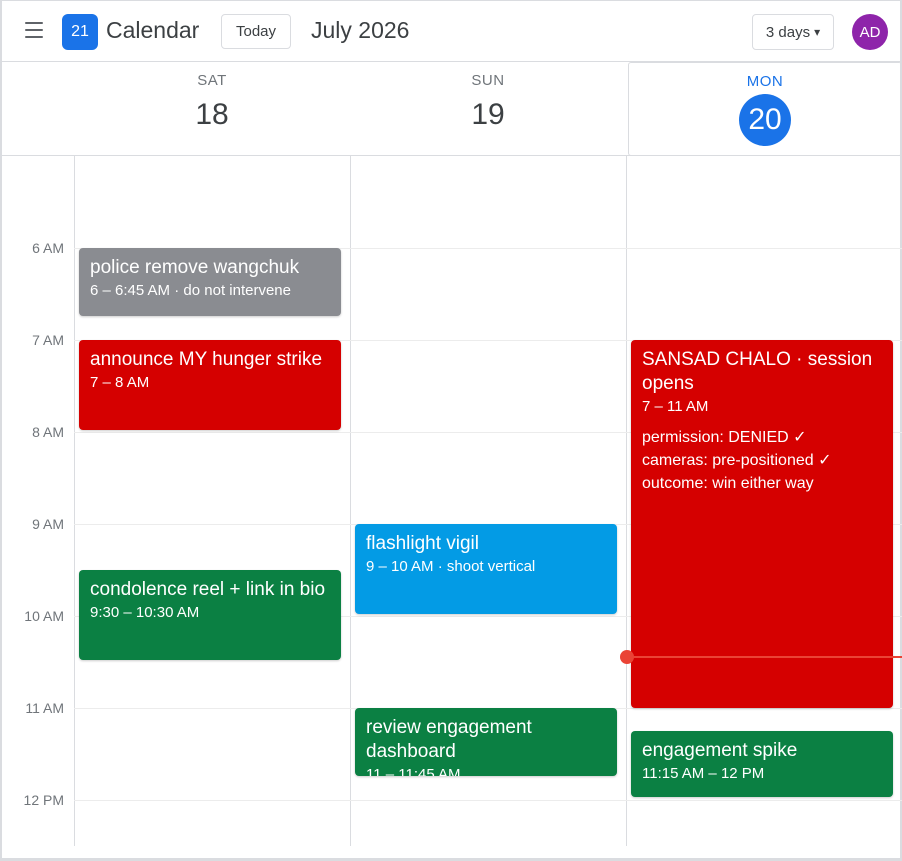 Image resolution: width=902 pixels, height=861 pixels. What do you see at coordinates (870, 32) in the screenshot?
I see `account-avatar: AD` at bounding box center [870, 32].